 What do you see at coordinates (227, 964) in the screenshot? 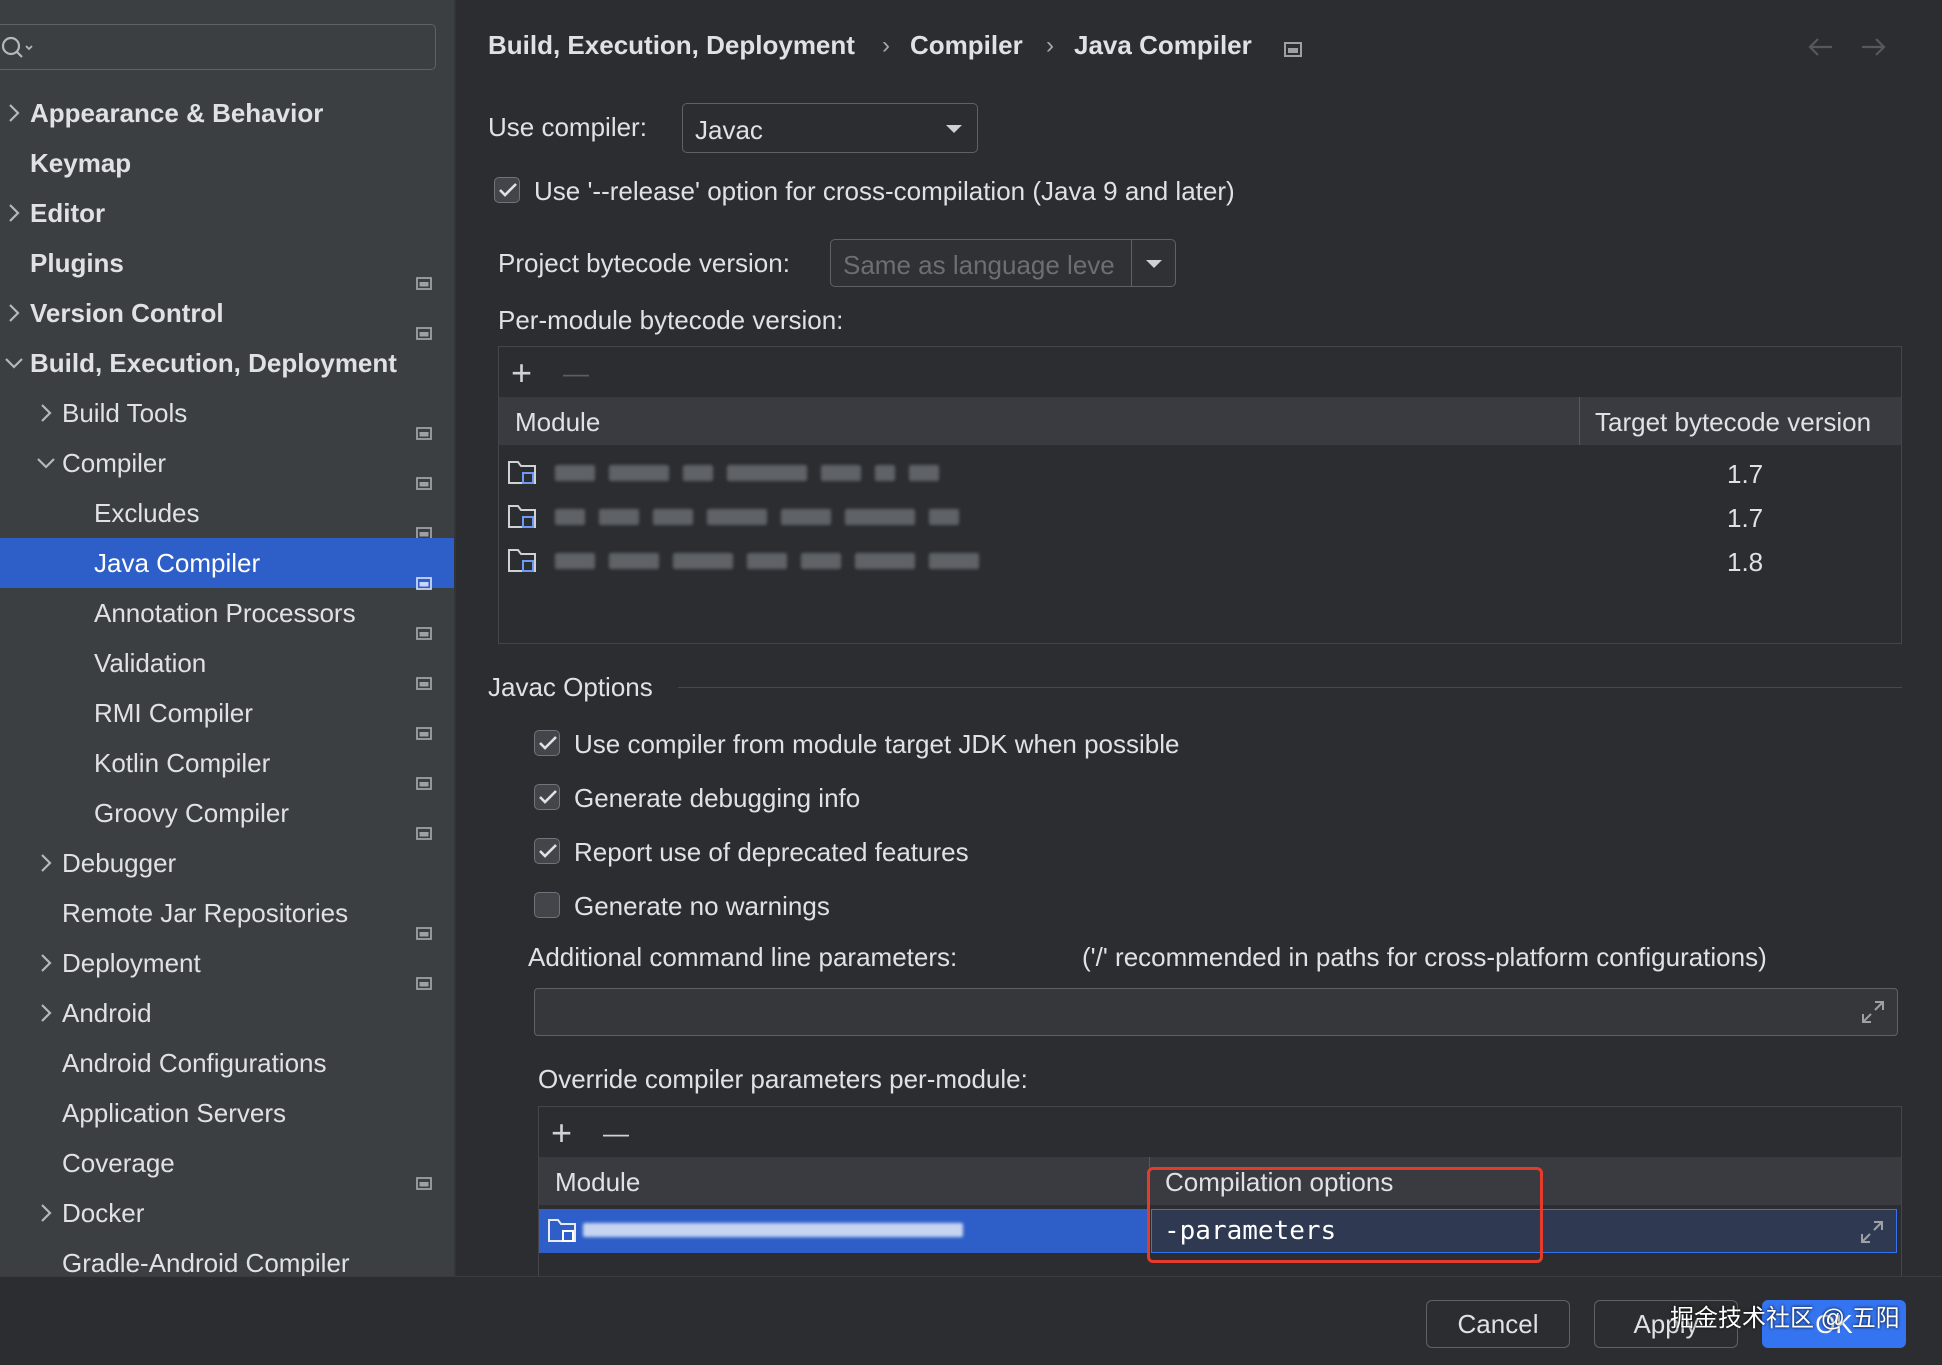
I see `sidebar-item: Deployment` at bounding box center [227, 964].